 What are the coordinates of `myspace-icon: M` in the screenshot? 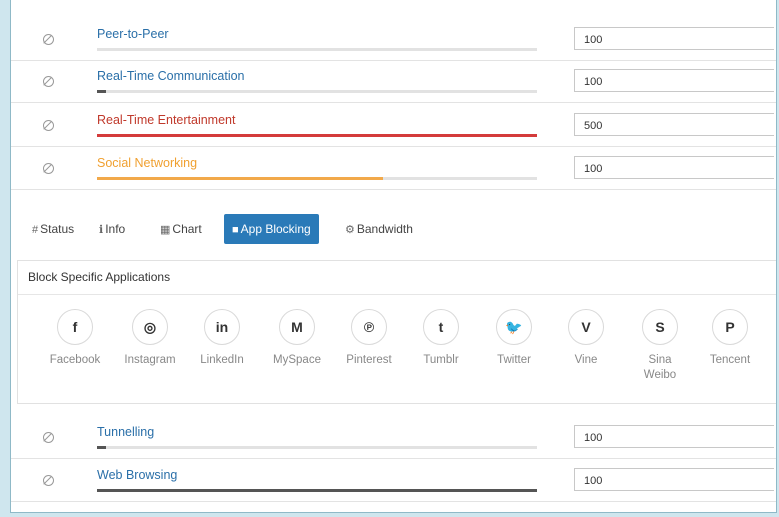 It's located at (297, 327).